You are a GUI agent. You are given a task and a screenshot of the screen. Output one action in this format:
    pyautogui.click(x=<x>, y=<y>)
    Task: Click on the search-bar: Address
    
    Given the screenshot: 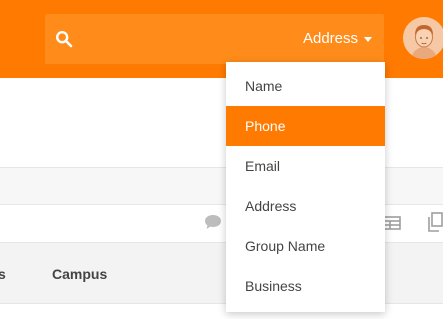 What is the action you would take?
    pyautogui.click(x=214, y=39)
    